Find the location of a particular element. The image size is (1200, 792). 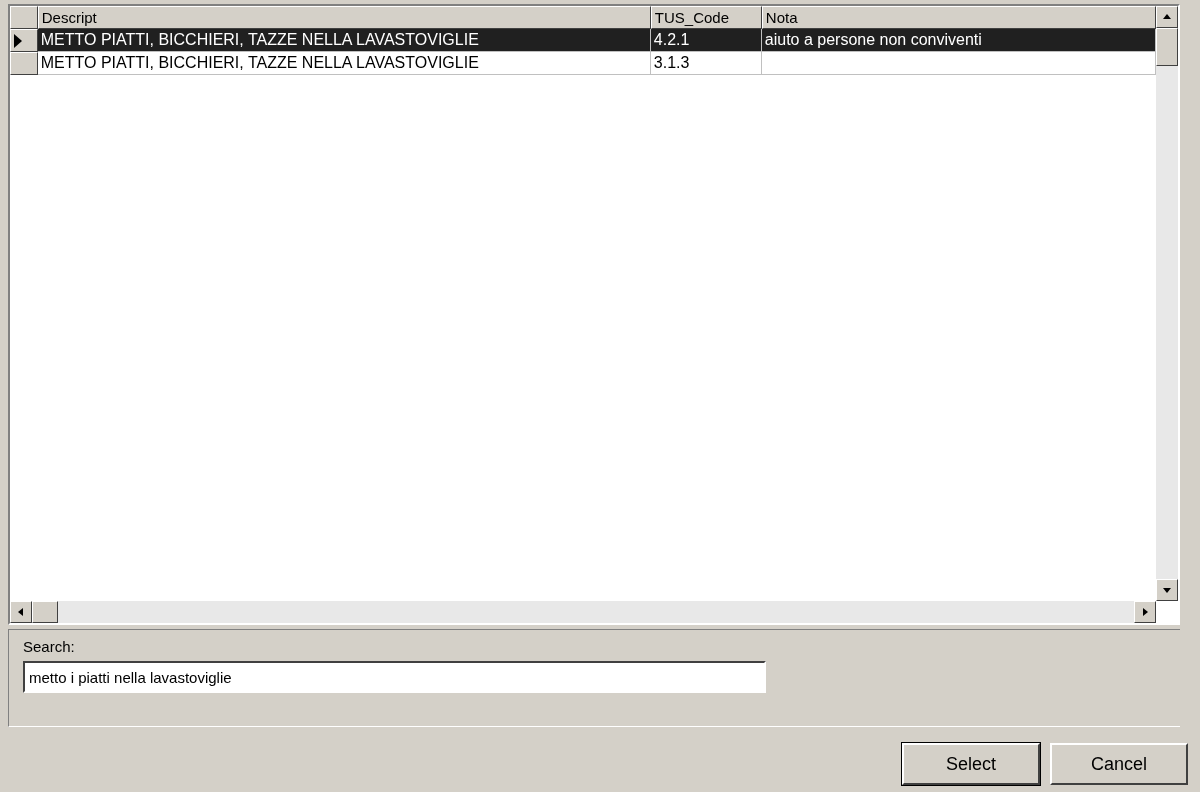

scroll-down-button is located at coordinates (1167, 590).